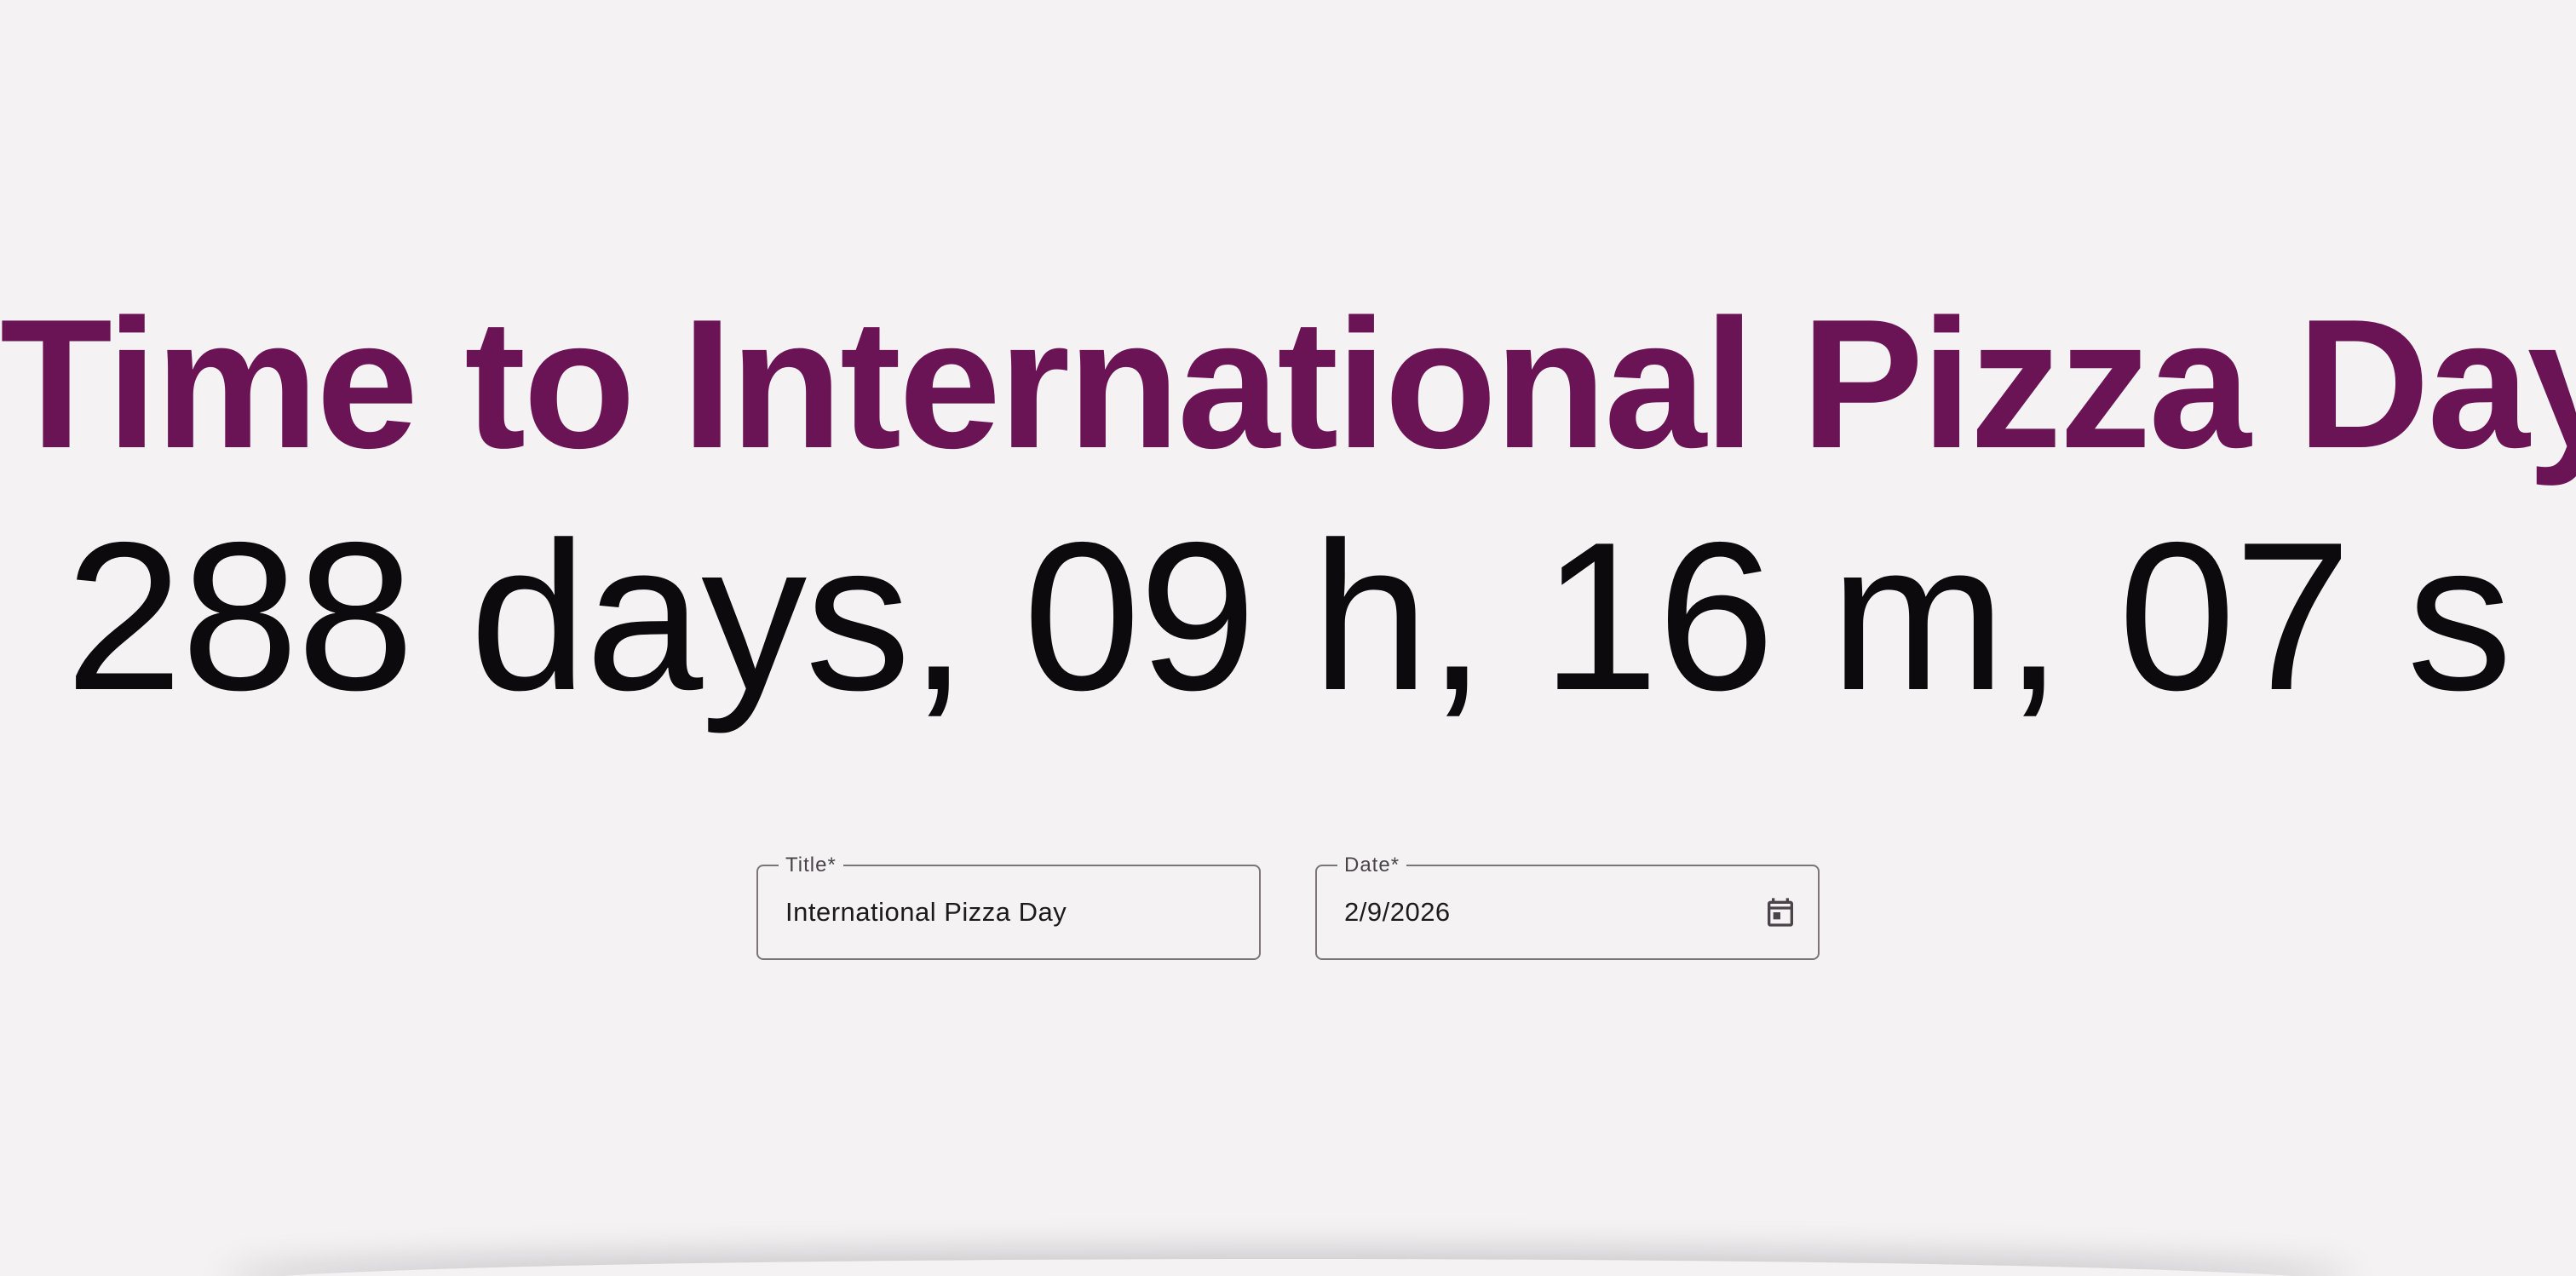  I want to click on date-input: 2/9/2026, so click(1398, 912).